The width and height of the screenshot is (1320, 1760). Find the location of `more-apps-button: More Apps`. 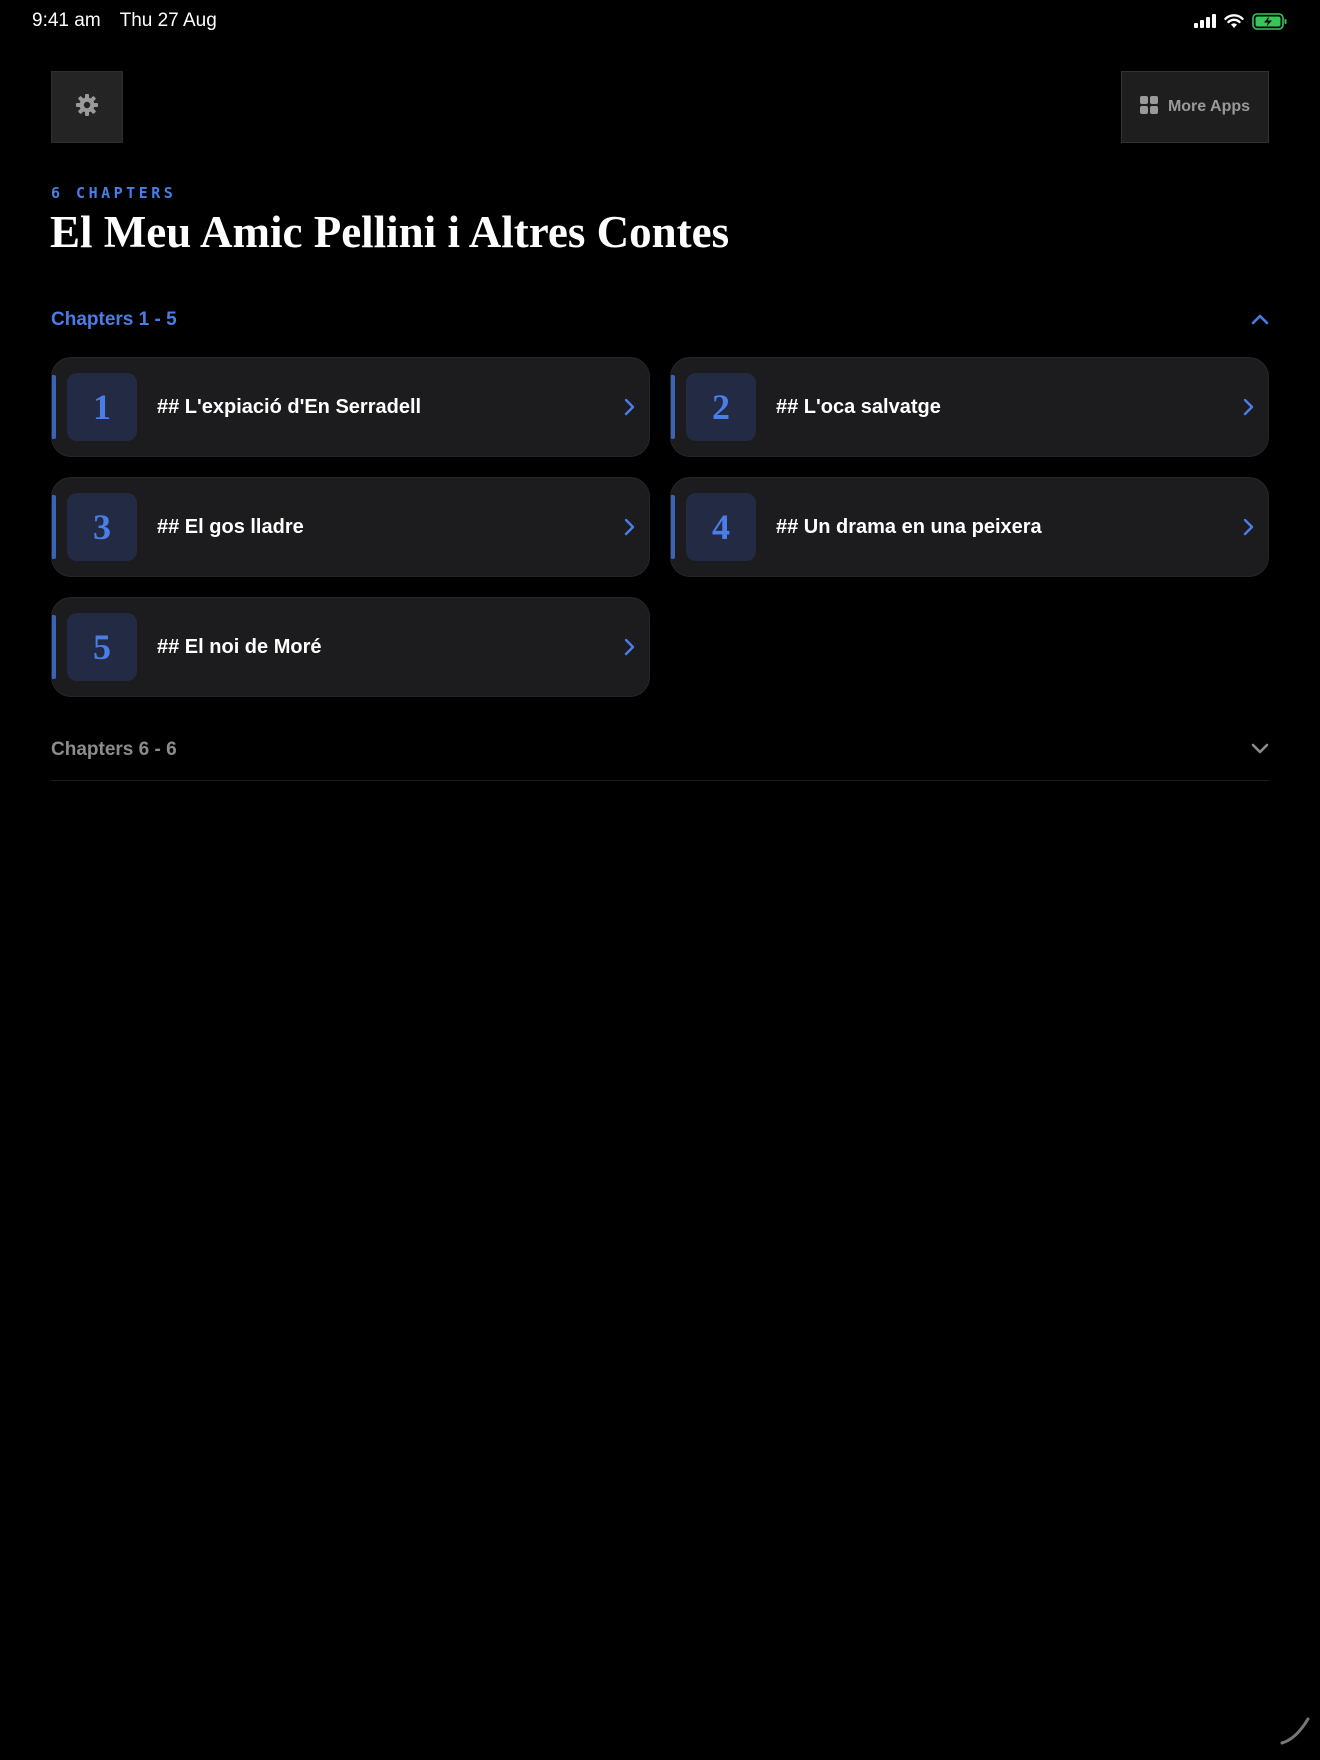

more-apps-button: More Apps is located at coordinates (1195, 107).